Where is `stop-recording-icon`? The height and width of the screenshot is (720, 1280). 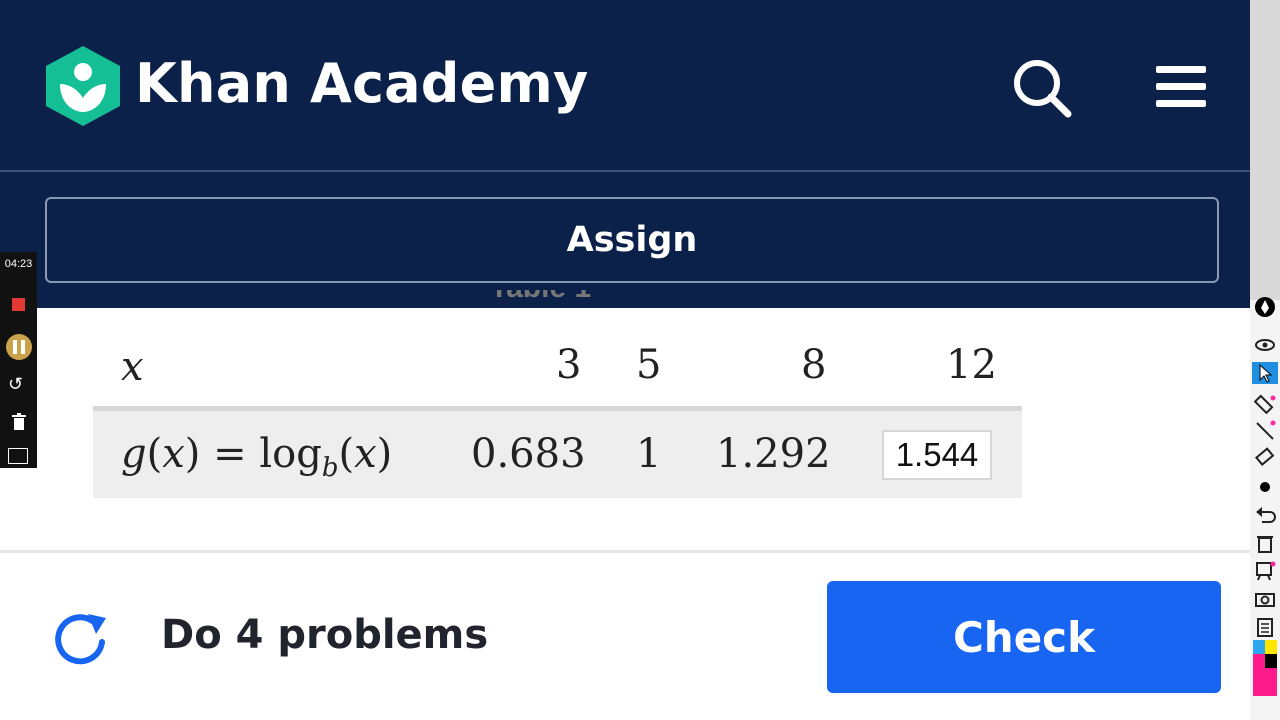
stop-recording-icon is located at coordinates (18, 304).